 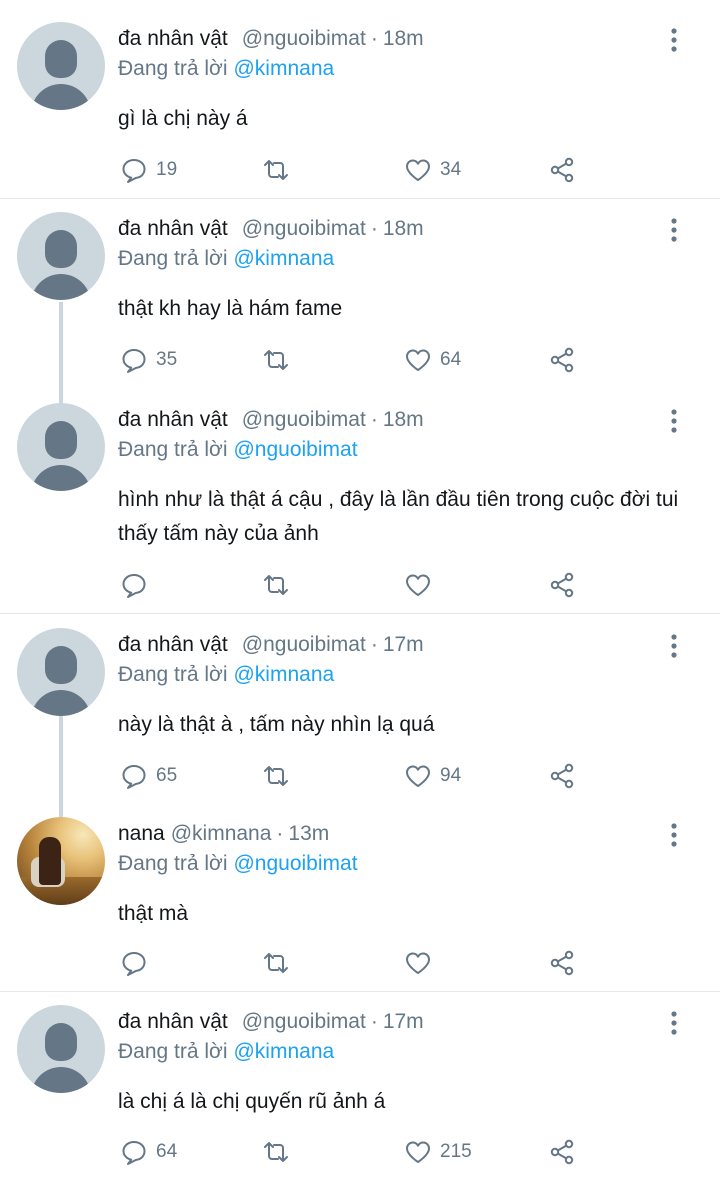 What do you see at coordinates (183, 118) in the screenshot?
I see `tweet-text: gì là chị này á` at bounding box center [183, 118].